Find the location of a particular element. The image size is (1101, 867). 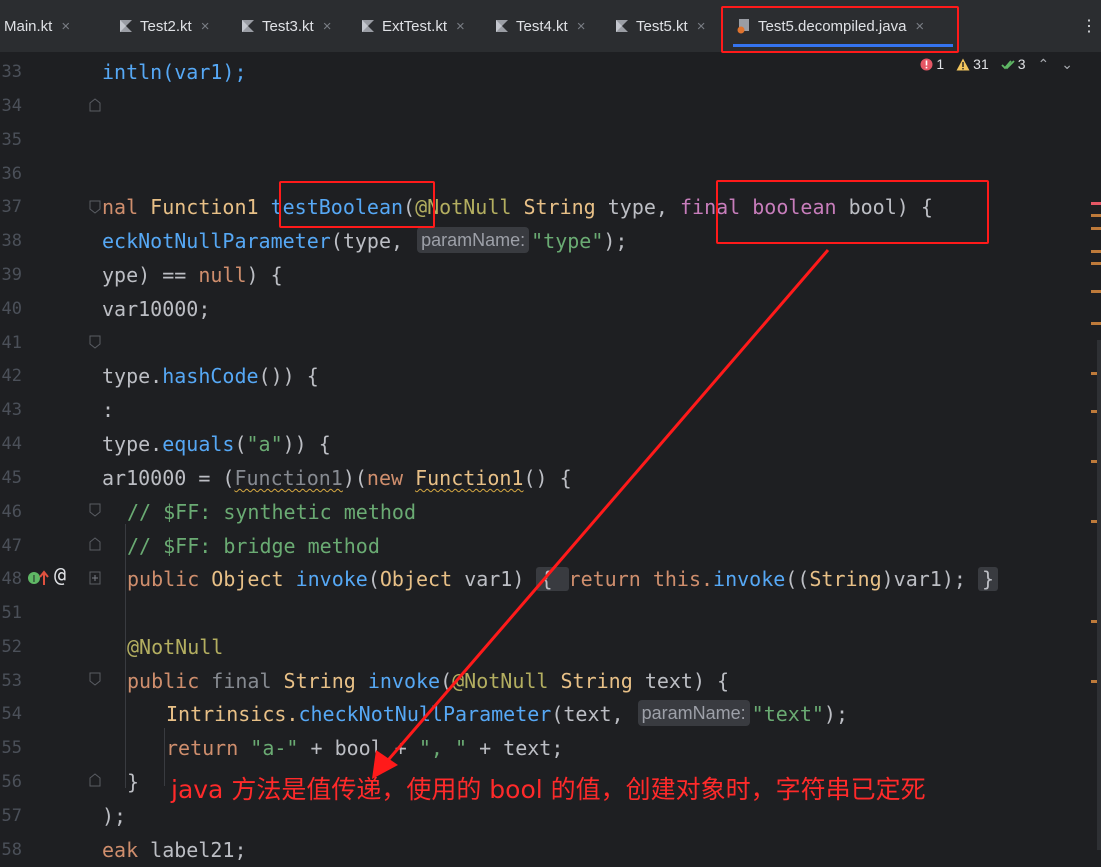

code-token: "text" is located at coordinates (787, 714).